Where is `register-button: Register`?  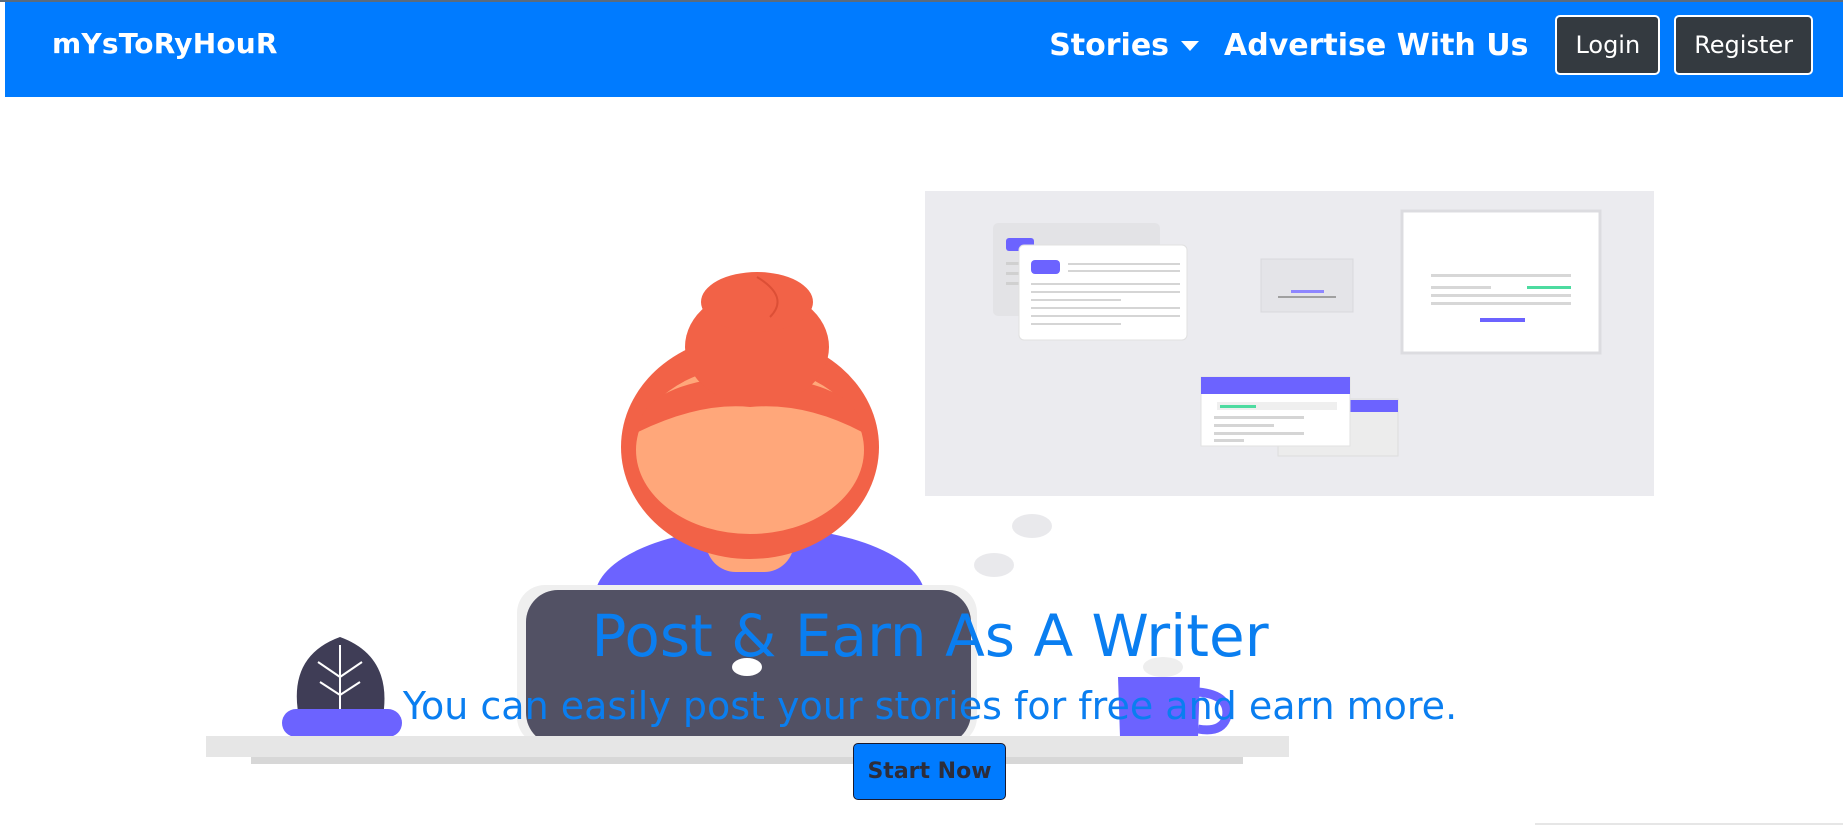 register-button: Register is located at coordinates (1743, 45).